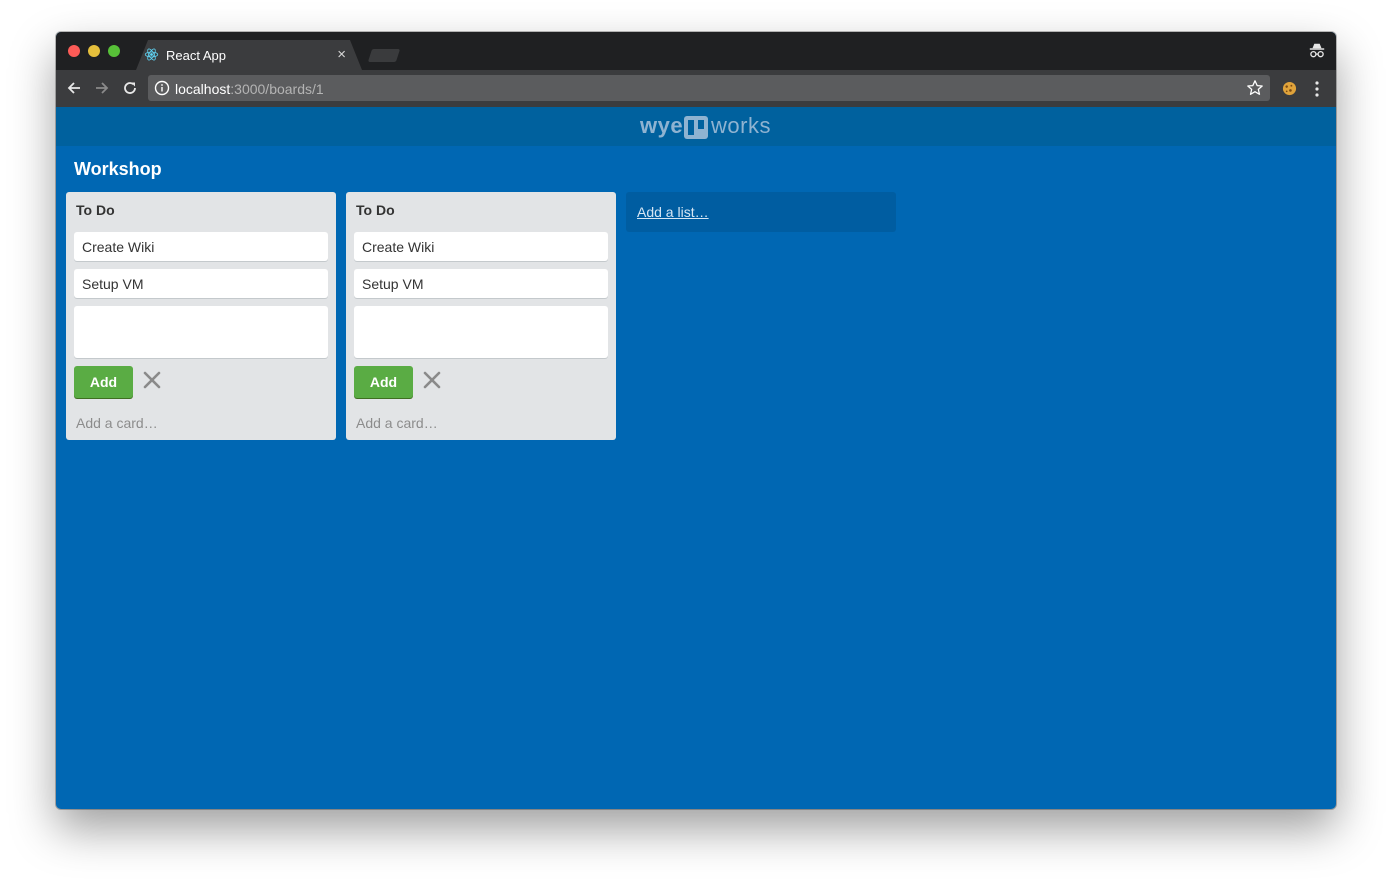 Image resolution: width=1392 pixels, height=889 pixels. I want to click on minimize-window-button, so click(94, 51).